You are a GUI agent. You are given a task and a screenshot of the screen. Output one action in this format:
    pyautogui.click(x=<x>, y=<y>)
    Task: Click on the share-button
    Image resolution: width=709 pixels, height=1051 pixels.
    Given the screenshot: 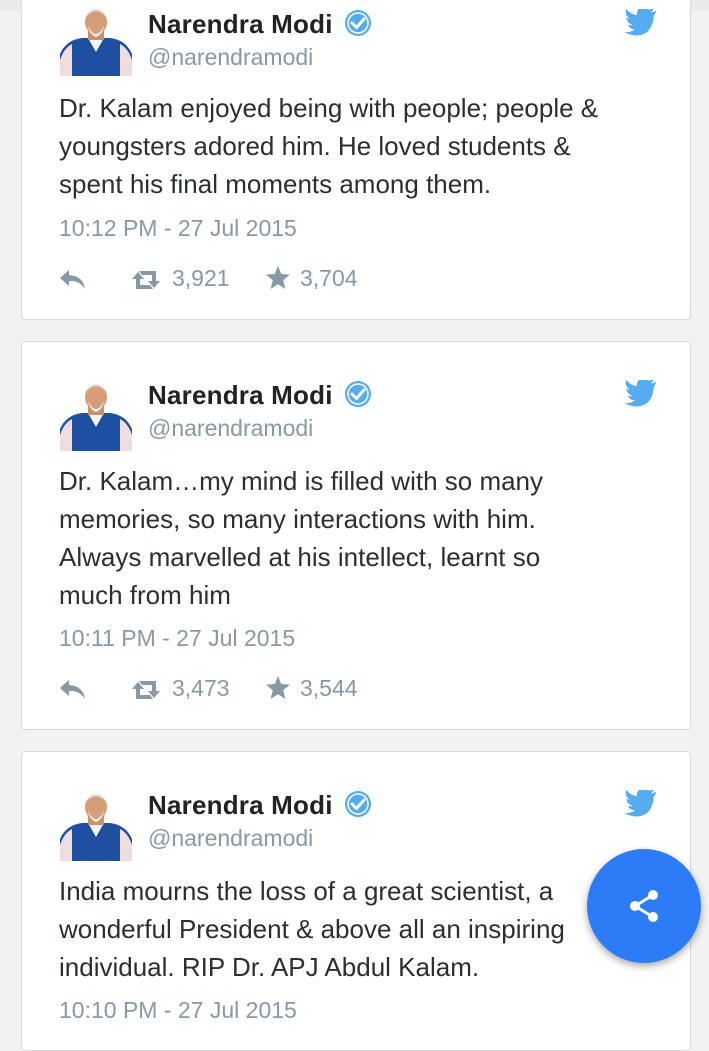 What is the action you would take?
    pyautogui.click(x=644, y=906)
    